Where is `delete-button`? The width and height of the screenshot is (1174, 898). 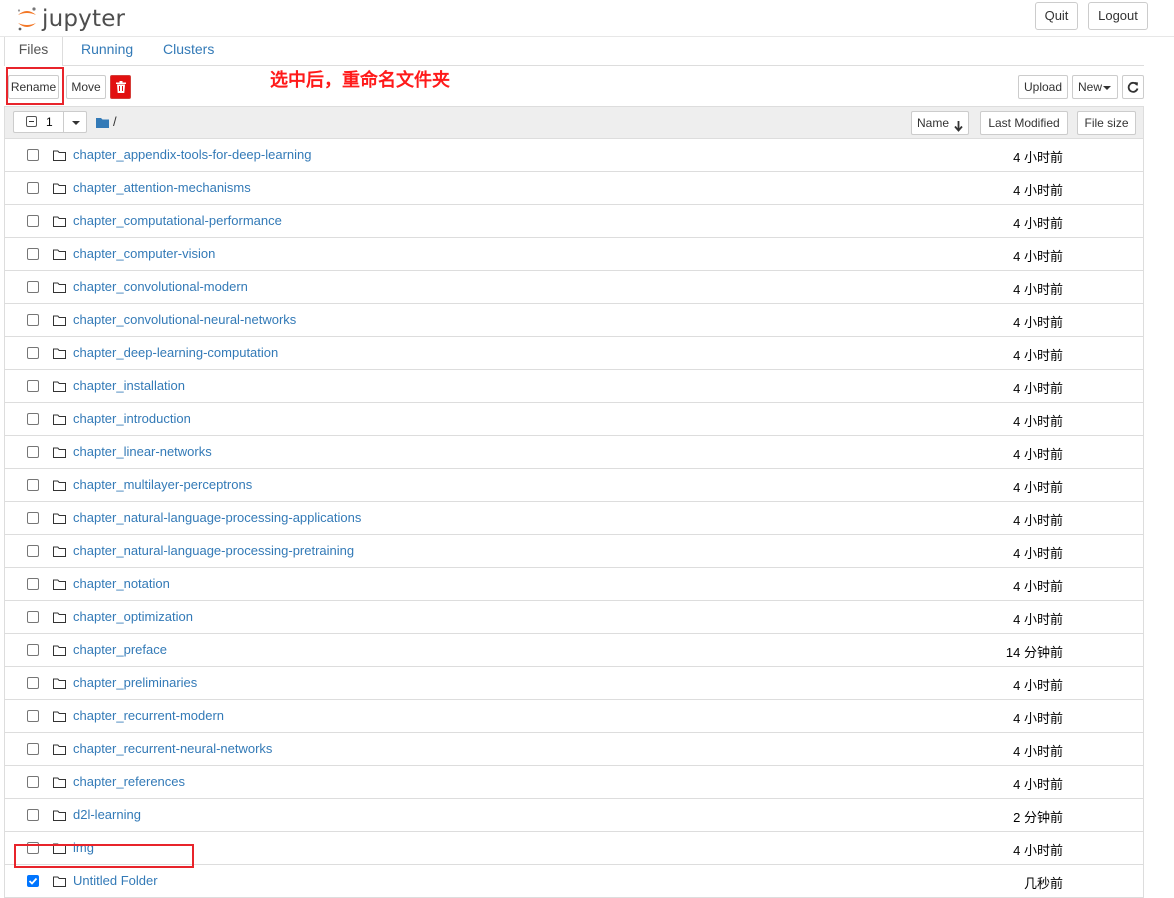
delete-button is located at coordinates (120, 87).